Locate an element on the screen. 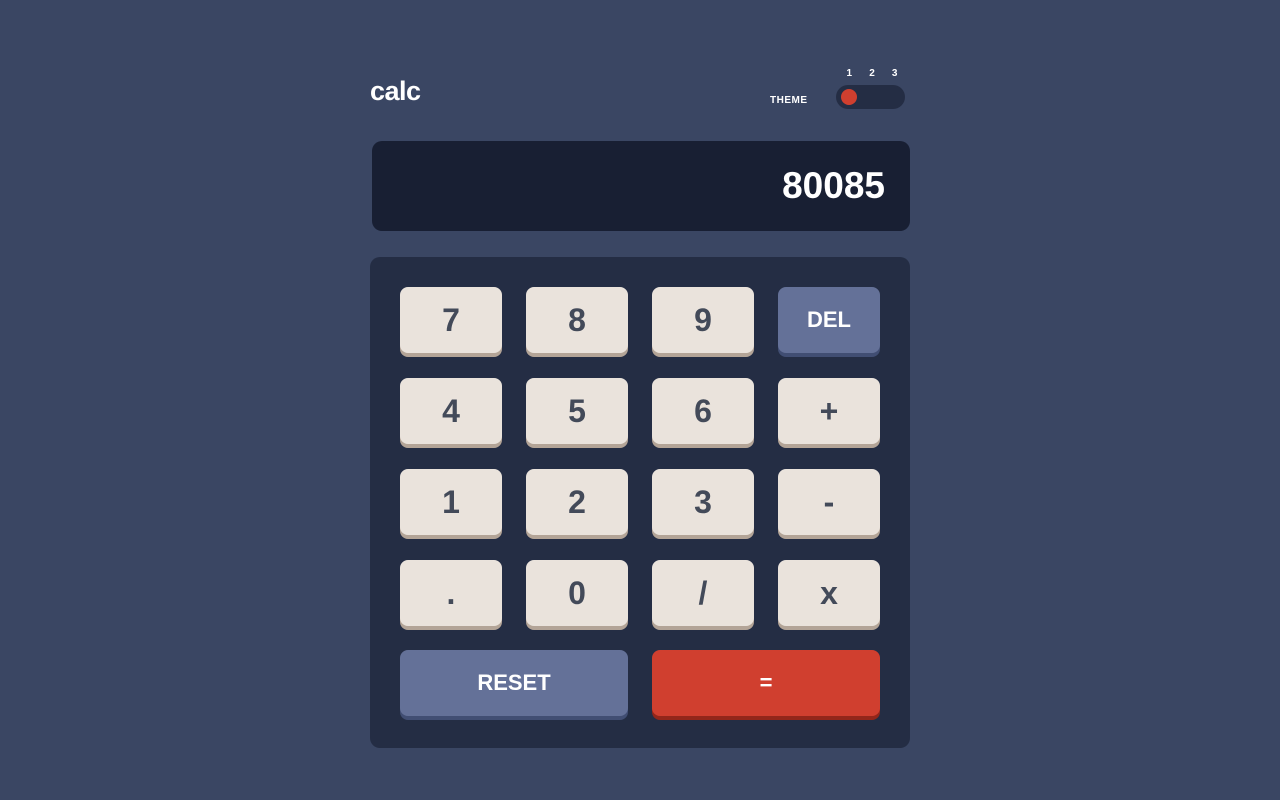 The height and width of the screenshot is (800, 1280). theme-option-2: 2 is located at coordinates (872, 73).